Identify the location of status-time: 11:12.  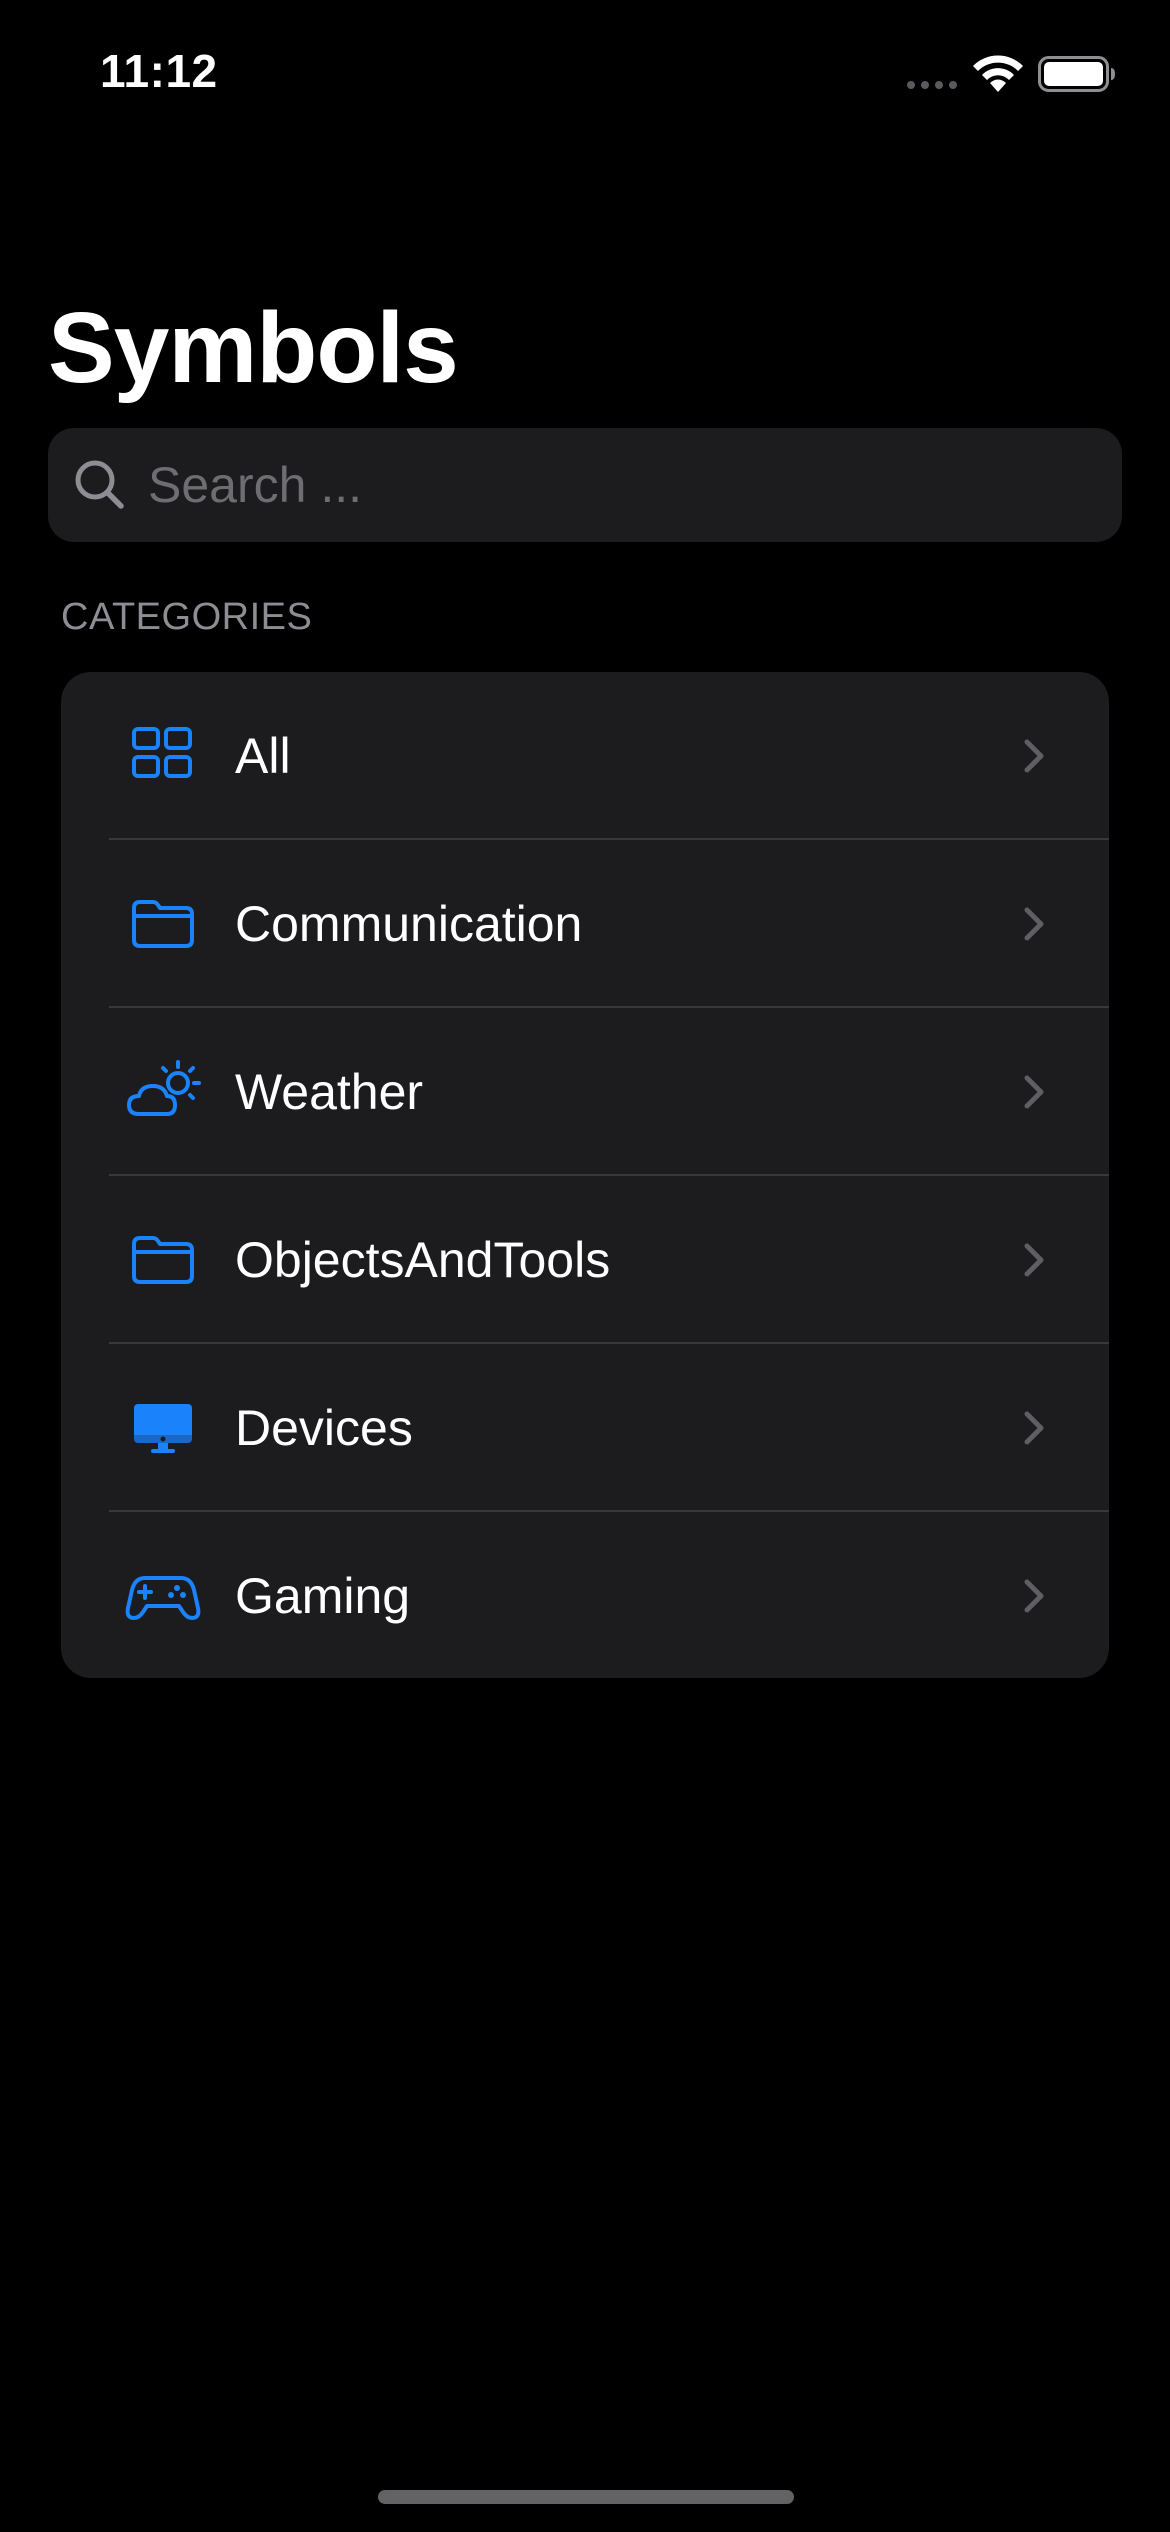
(159, 71).